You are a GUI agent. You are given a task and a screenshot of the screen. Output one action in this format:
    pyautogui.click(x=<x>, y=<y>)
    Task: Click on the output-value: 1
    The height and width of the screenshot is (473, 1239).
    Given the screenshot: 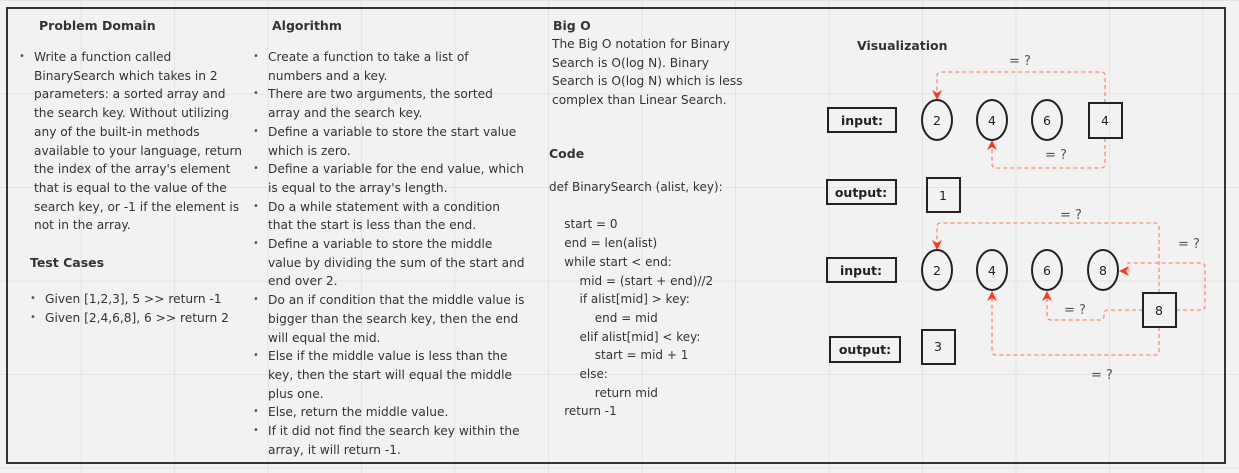 What is the action you would take?
    pyautogui.click(x=943, y=195)
    